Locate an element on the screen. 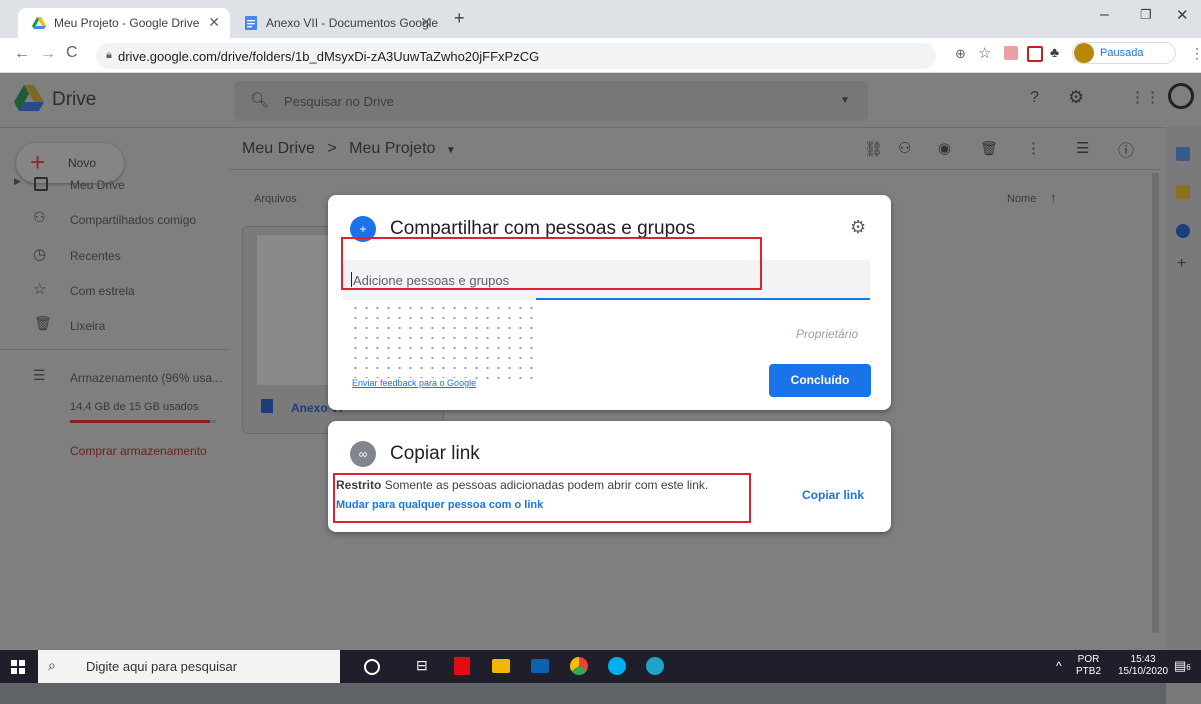 The height and width of the screenshot is (704, 1201). chrome-icon is located at coordinates (579, 666).